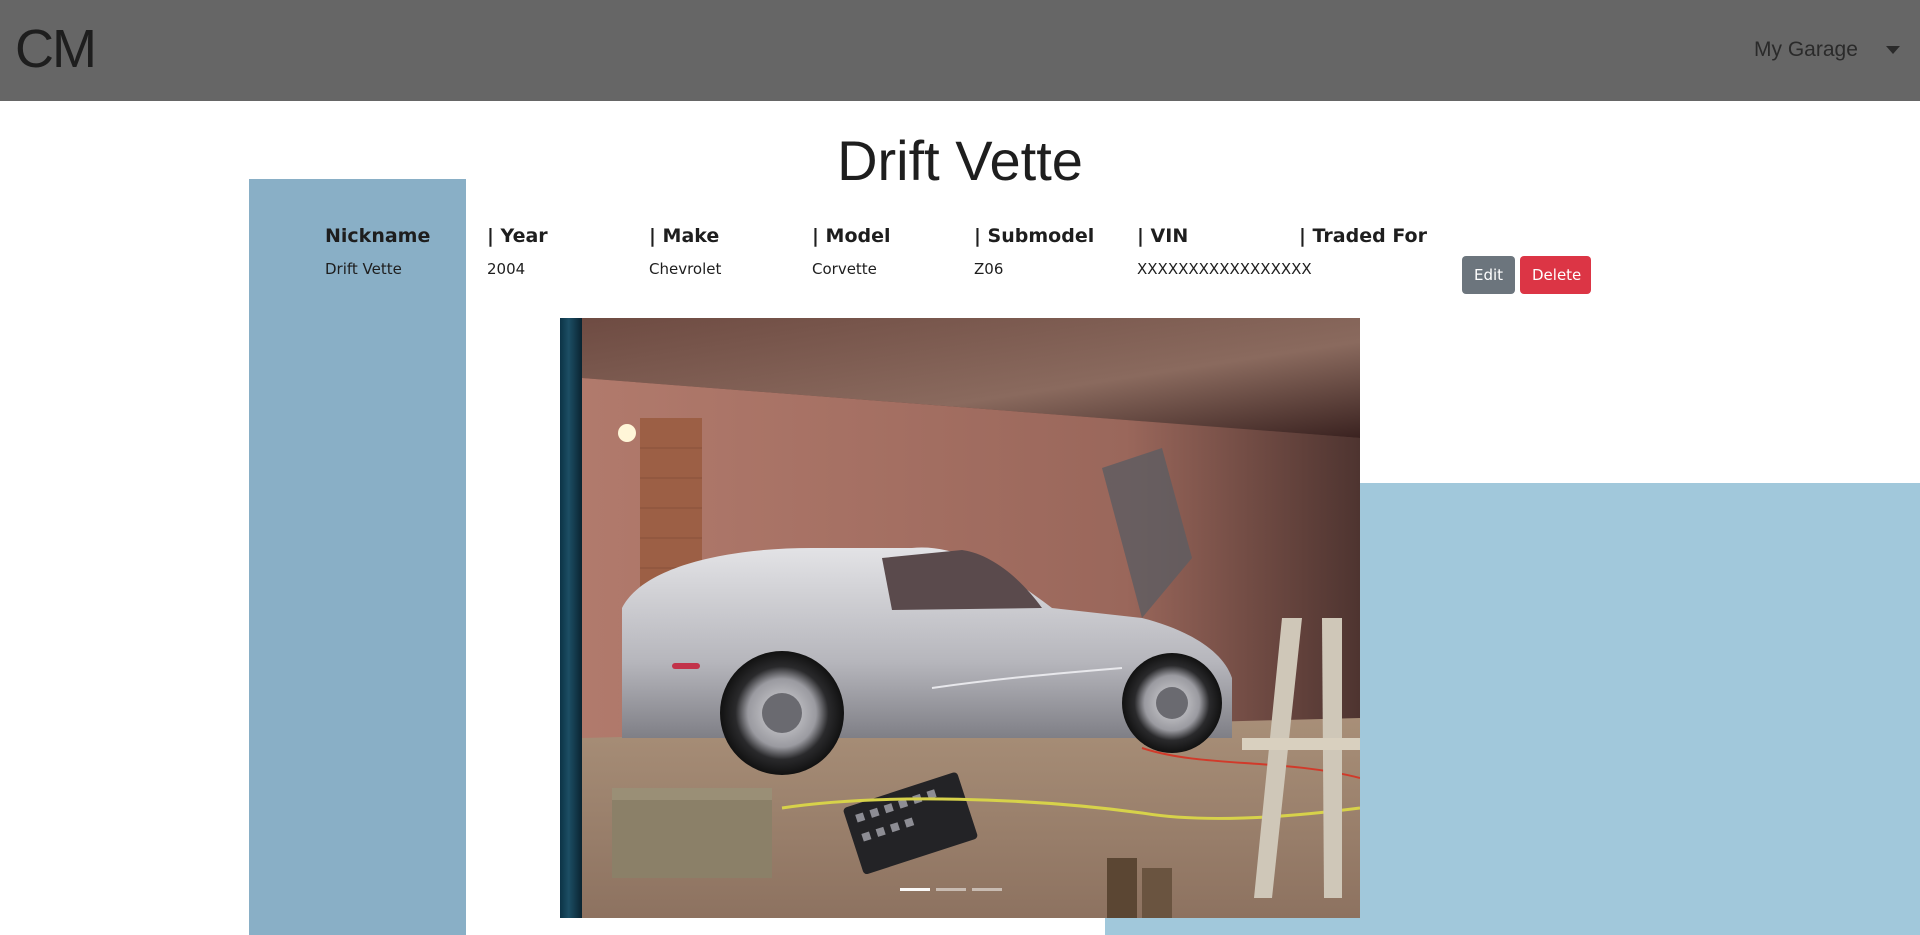  Describe the element at coordinates (1806, 49) in the screenshot. I see `my-garage-label: My Garage` at that location.